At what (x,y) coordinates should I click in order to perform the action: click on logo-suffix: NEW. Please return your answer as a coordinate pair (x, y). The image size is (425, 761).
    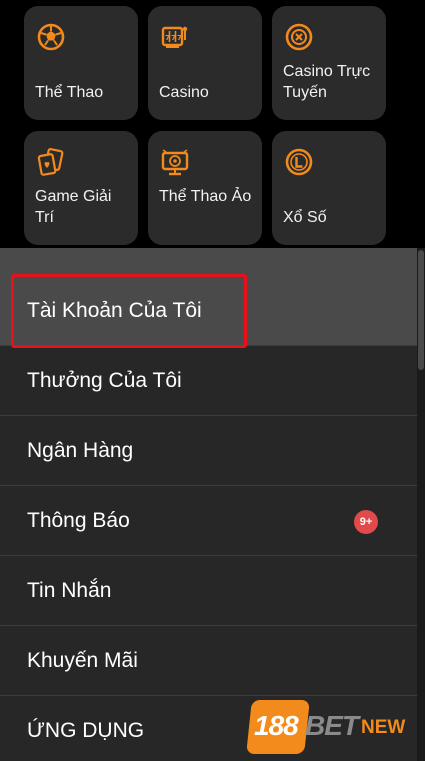
    Looking at the image, I should click on (383, 727).